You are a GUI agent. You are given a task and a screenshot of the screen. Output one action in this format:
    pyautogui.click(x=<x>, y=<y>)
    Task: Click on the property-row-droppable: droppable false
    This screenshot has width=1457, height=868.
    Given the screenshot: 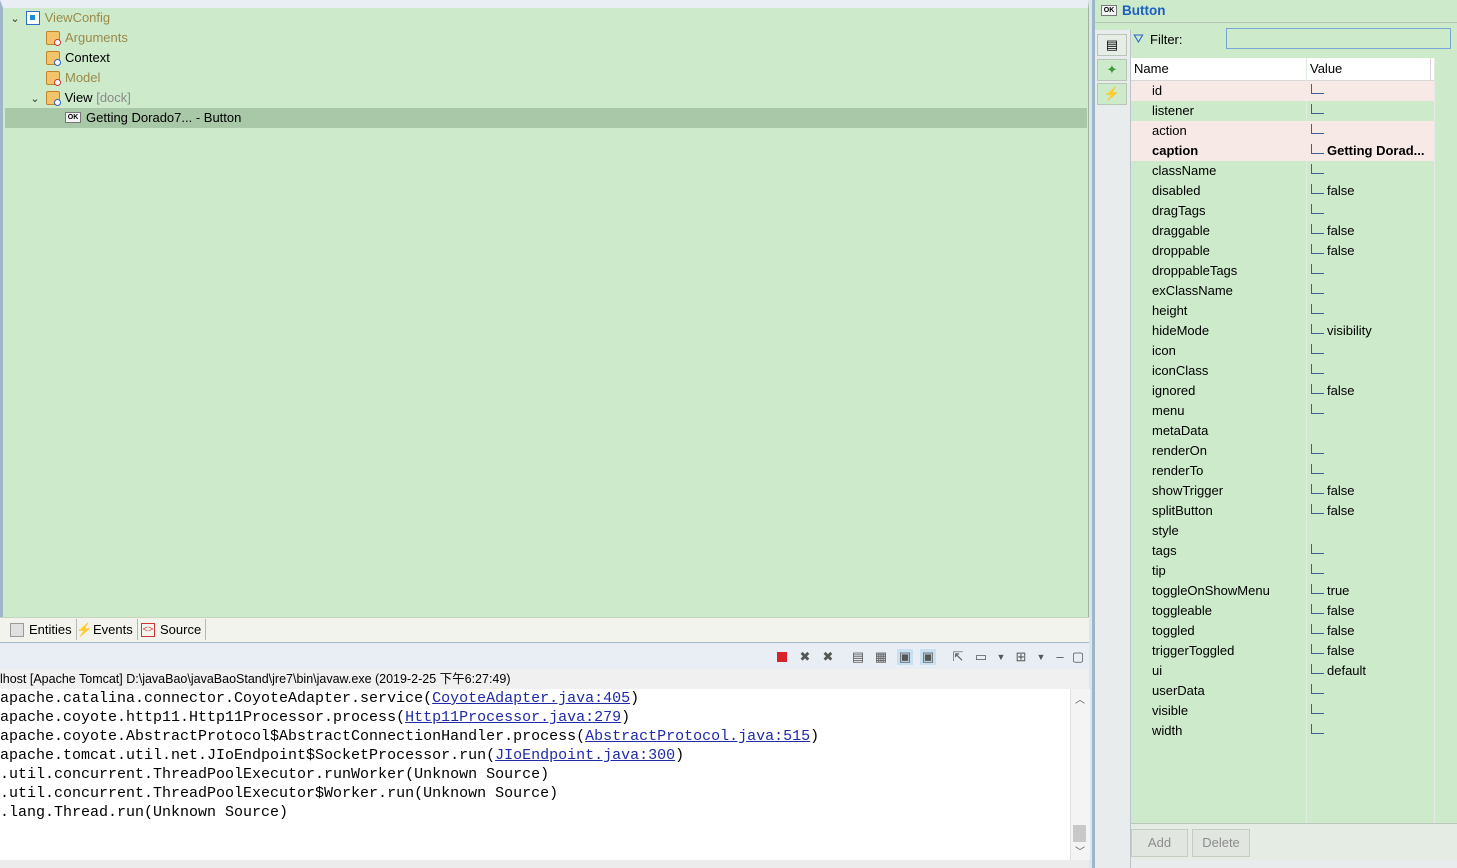 What is the action you would take?
    pyautogui.click(x=1282, y=251)
    